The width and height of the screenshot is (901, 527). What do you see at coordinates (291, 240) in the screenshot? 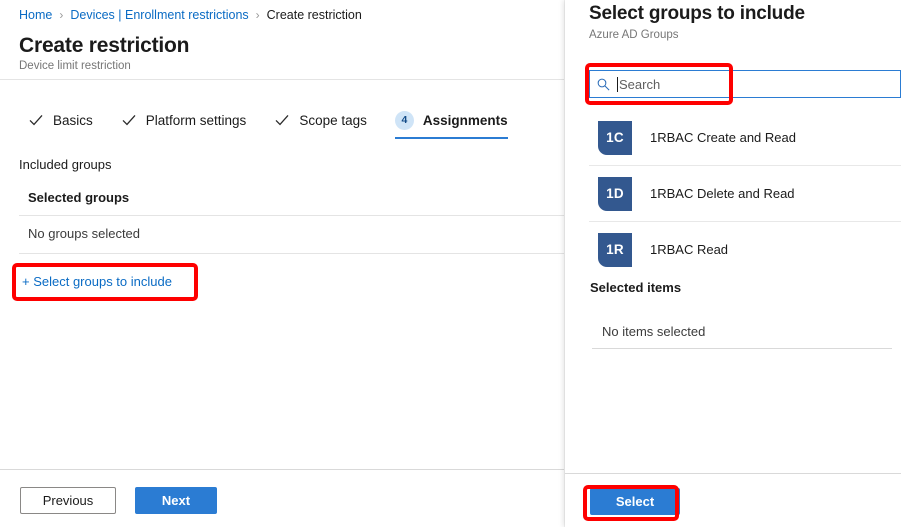
I see `selected-groups-empty-row: No groups selected` at bounding box center [291, 240].